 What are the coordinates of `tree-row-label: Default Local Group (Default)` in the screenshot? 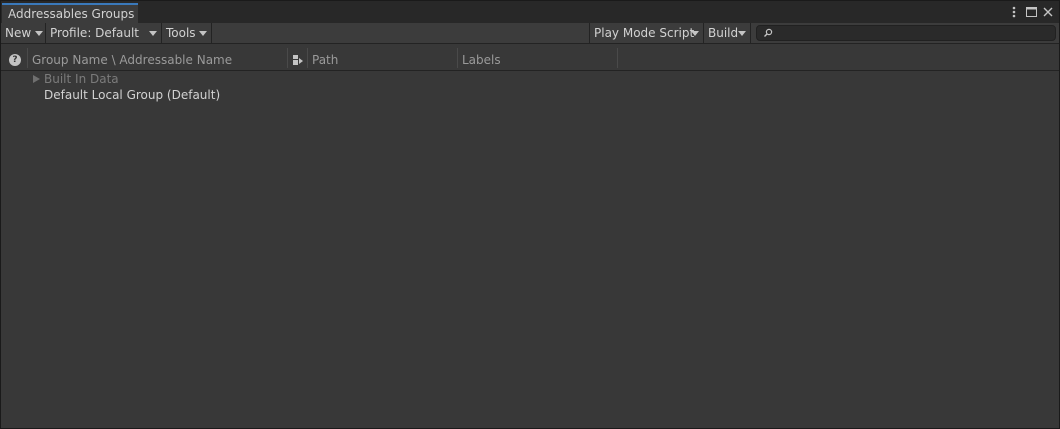 It's located at (132, 95).